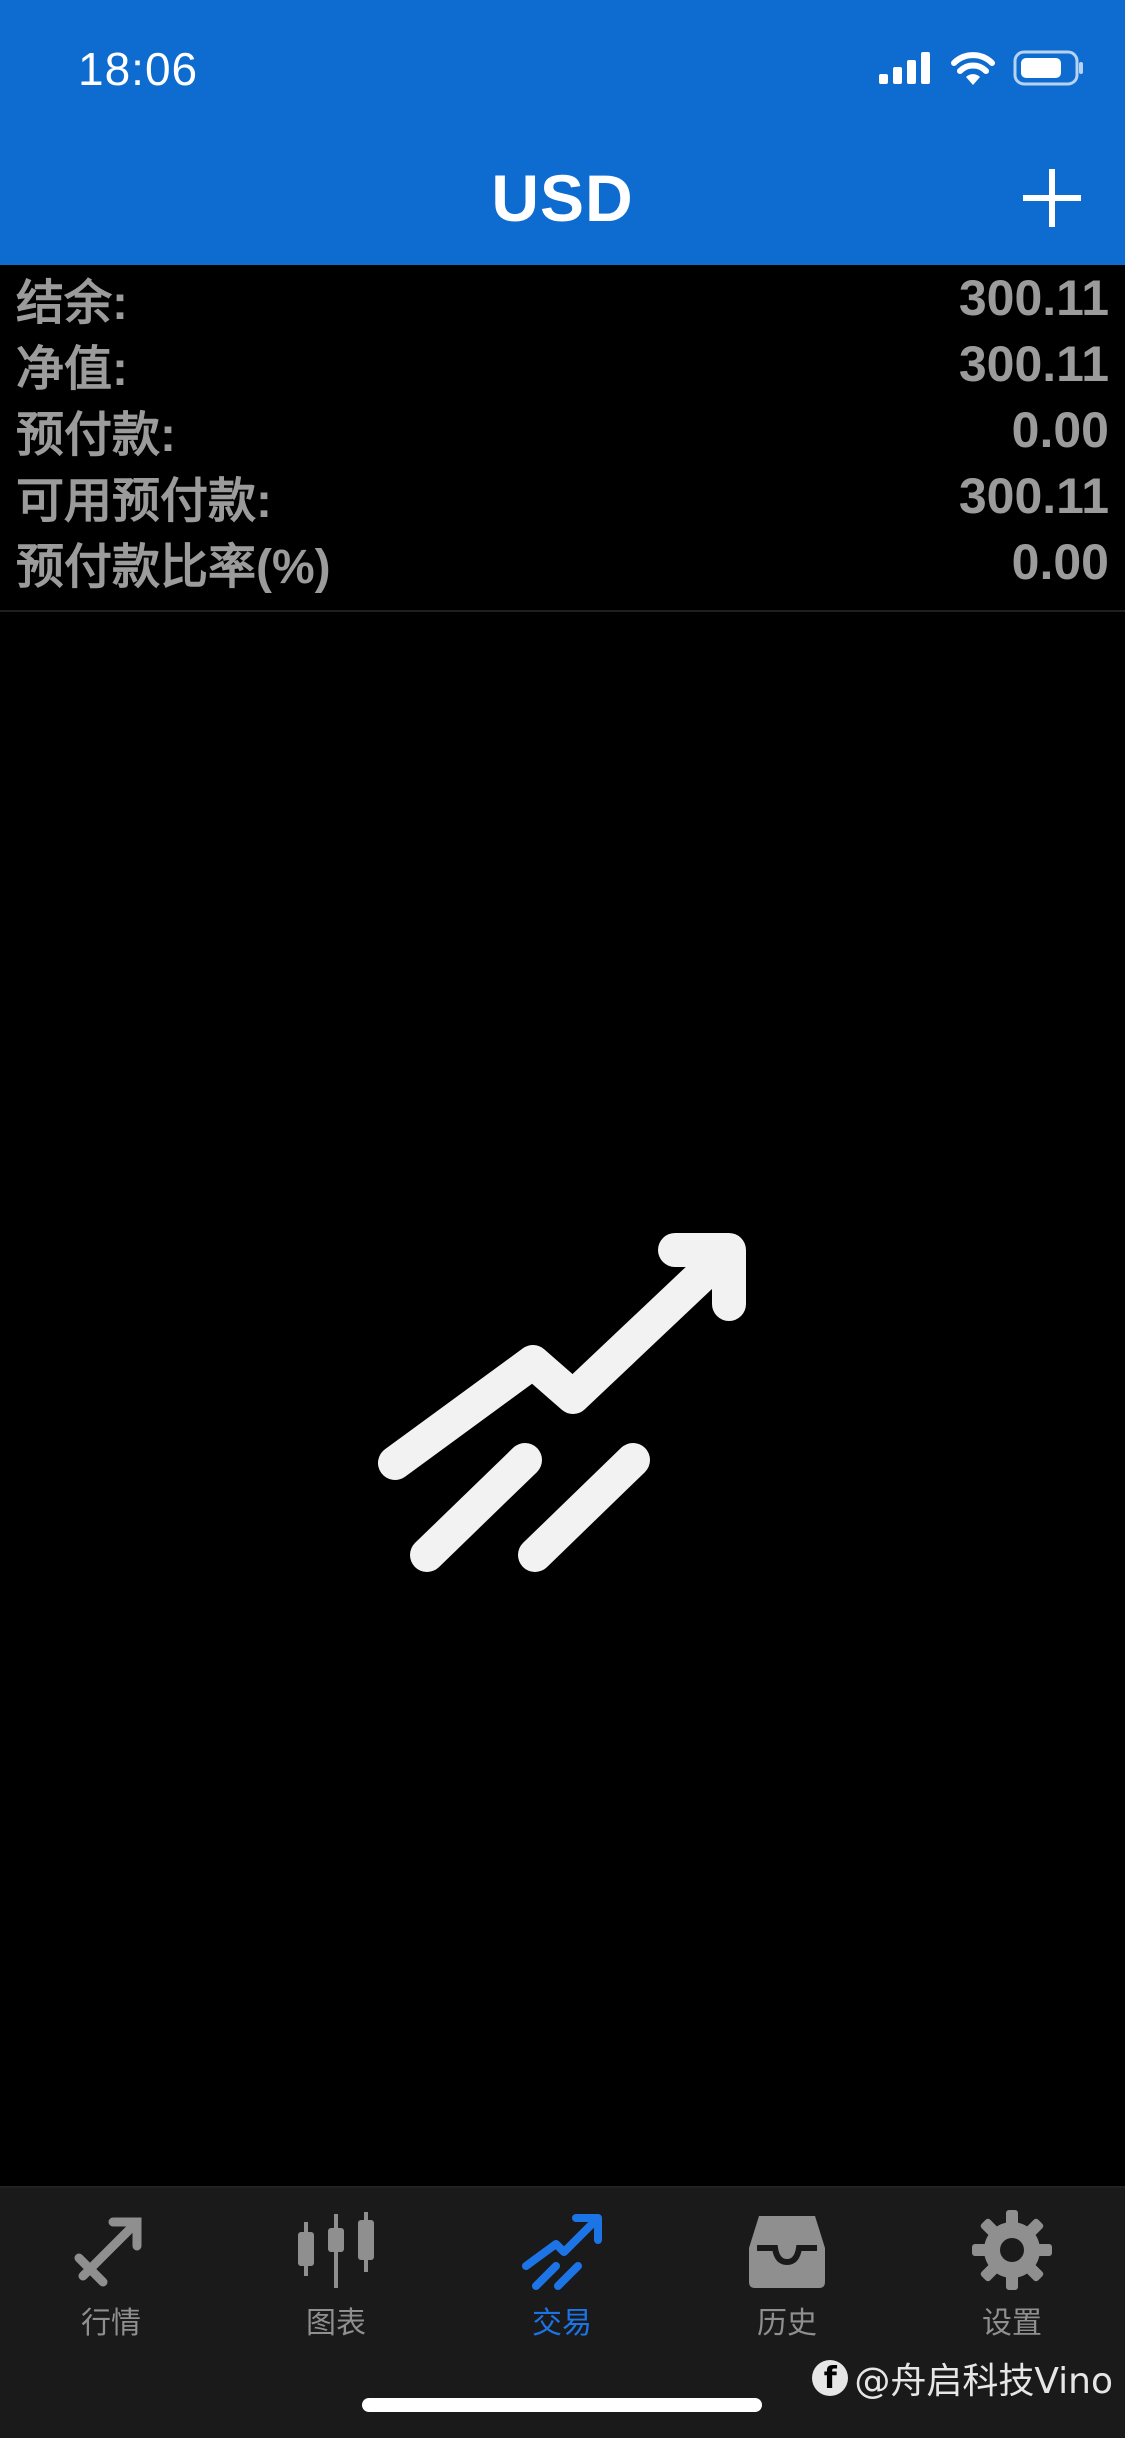 The width and height of the screenshot is (1125, 2438). What do you see at coordinates (562, 562) in the screenshot?
I see `margin-level-row: 预付款比率(%) 0.00` at bounding box center [562, 562].